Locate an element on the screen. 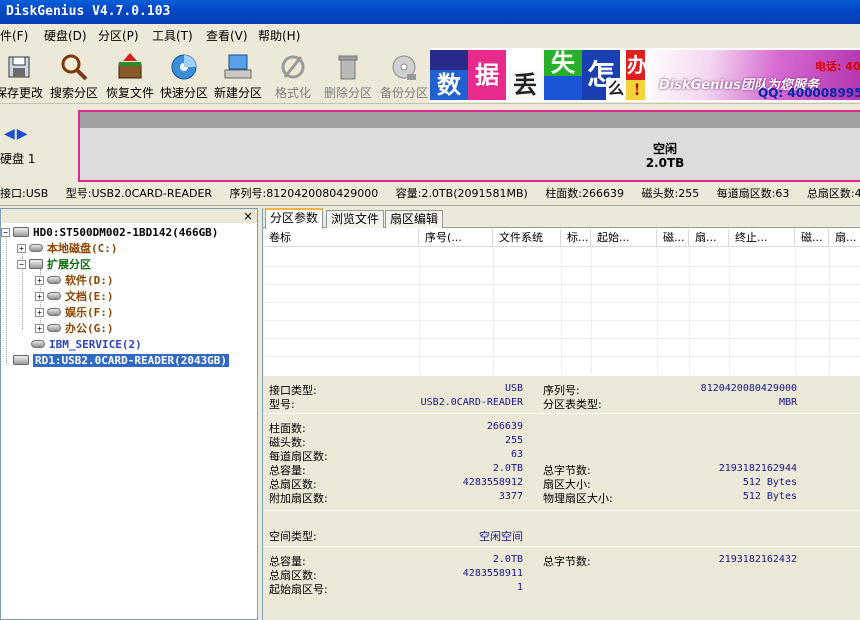 Image resolution: width=860 pixels, height=620 pixels. menu-help: 帮助(H) is located at coordinates (279, 35).